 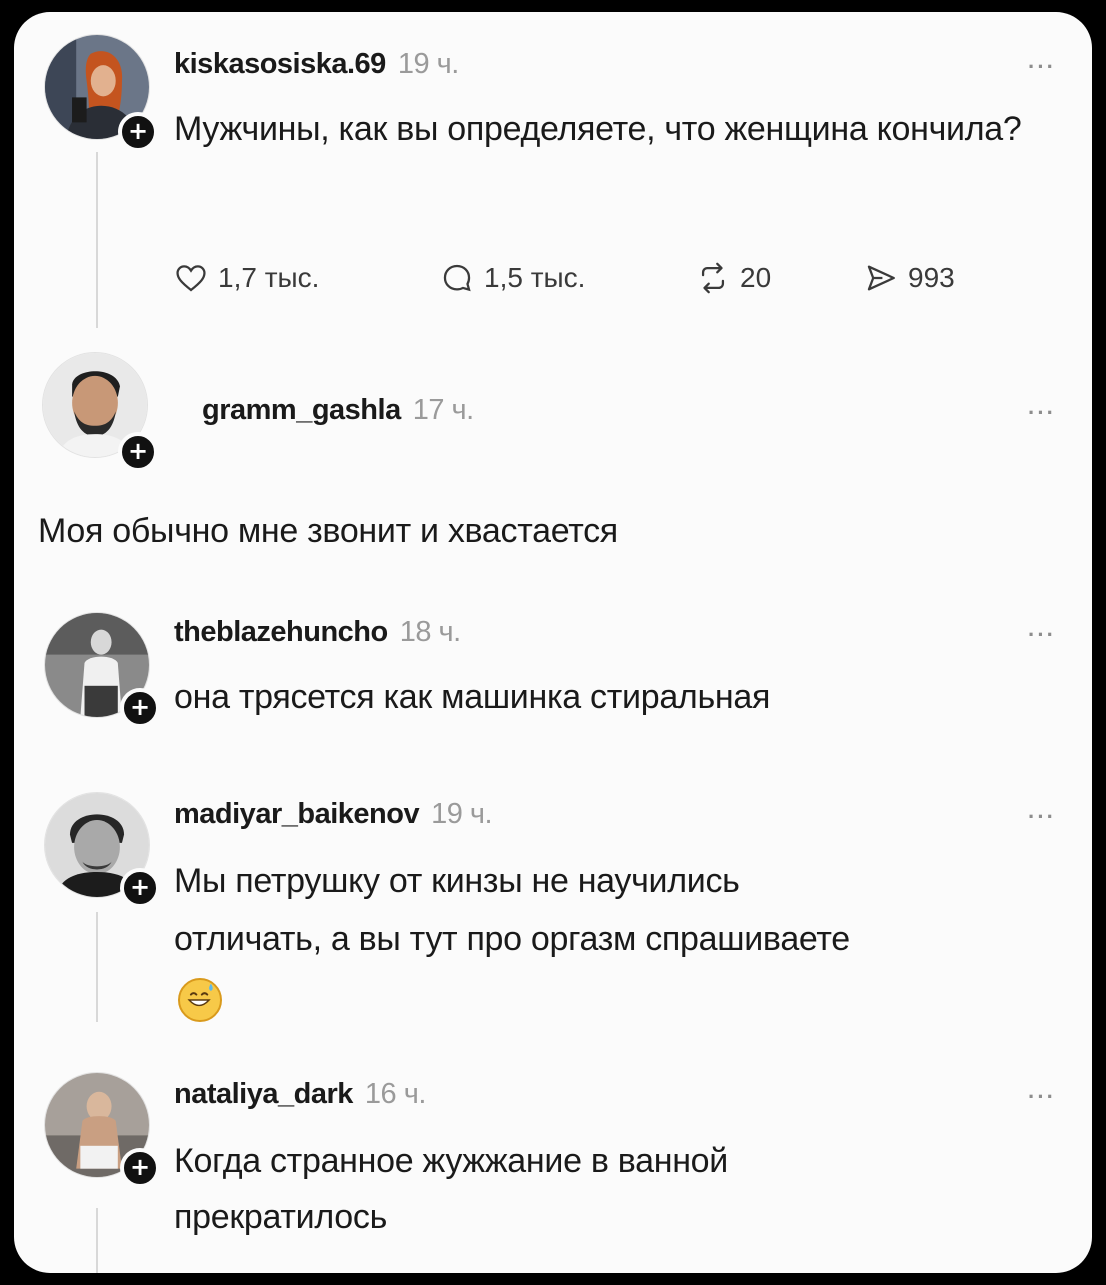 I want to click on repost-button: 20, so click(x=733, y=278).